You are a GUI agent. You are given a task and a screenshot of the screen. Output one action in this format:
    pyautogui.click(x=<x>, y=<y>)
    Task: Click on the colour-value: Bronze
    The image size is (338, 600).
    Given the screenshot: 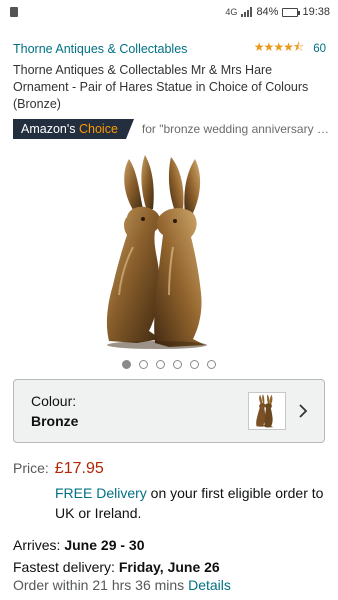 What is the action you would take?
    pyautogui.click(x=55, y=421)
    